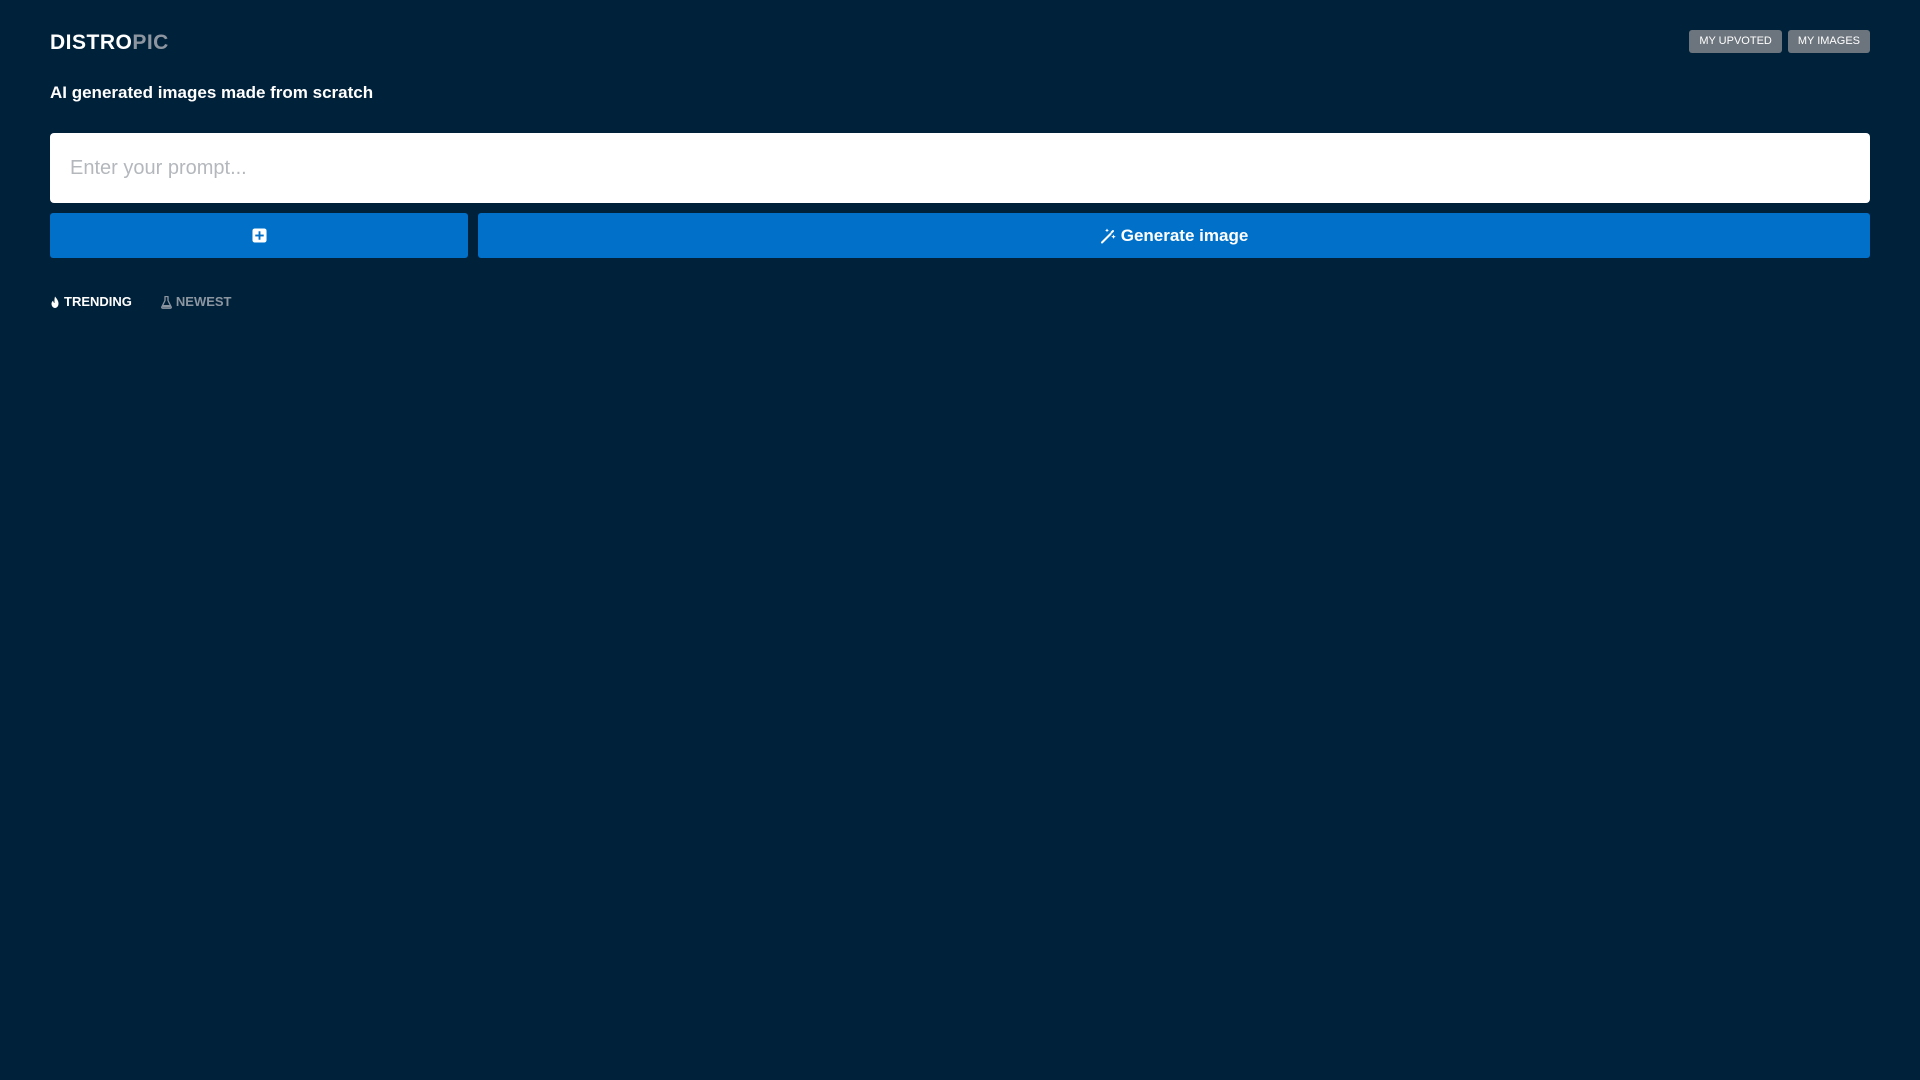 This screenshot has height=1080, width=1920. What do you see at coordinates (1735, 41) in the screenshot?
I see `my-upvoted-button: MY UPVOTED` at bounding box center [1735, 41].